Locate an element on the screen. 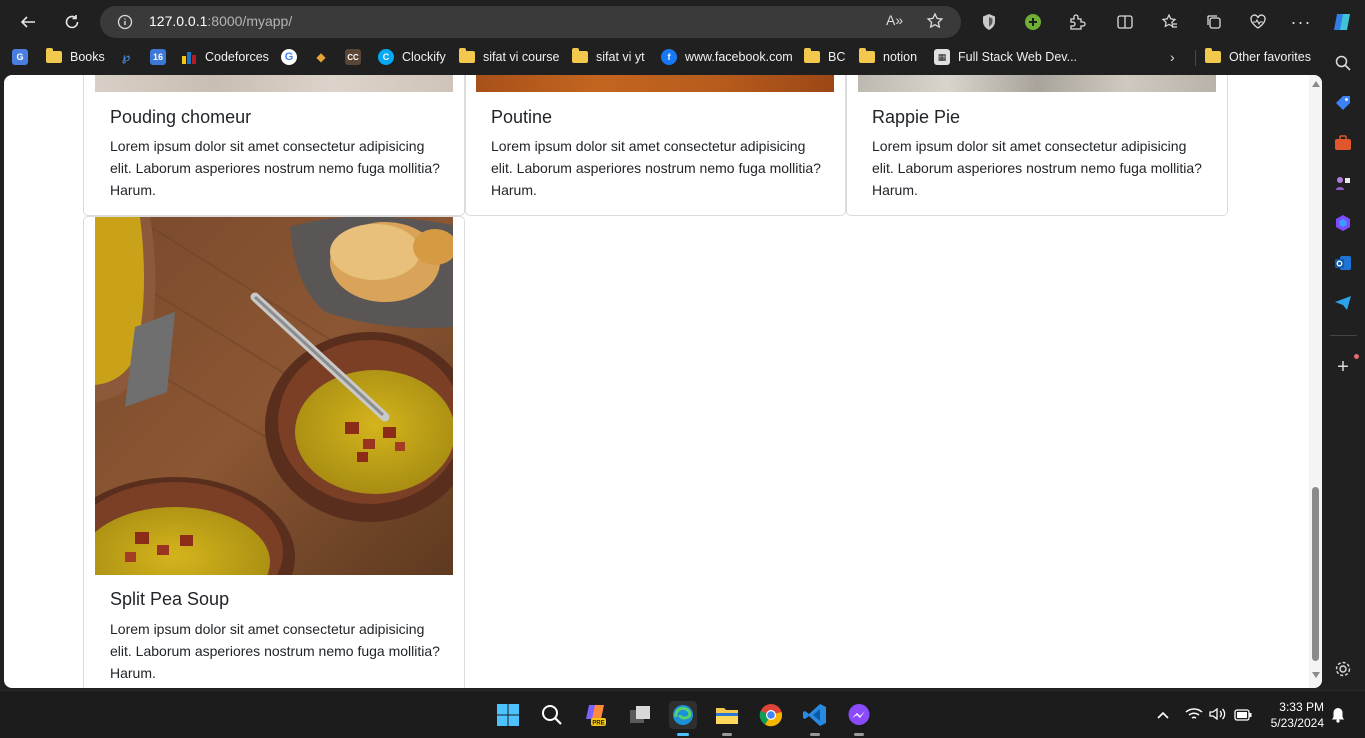  grid-icon: ▦ is located at coordinates (942, 57).